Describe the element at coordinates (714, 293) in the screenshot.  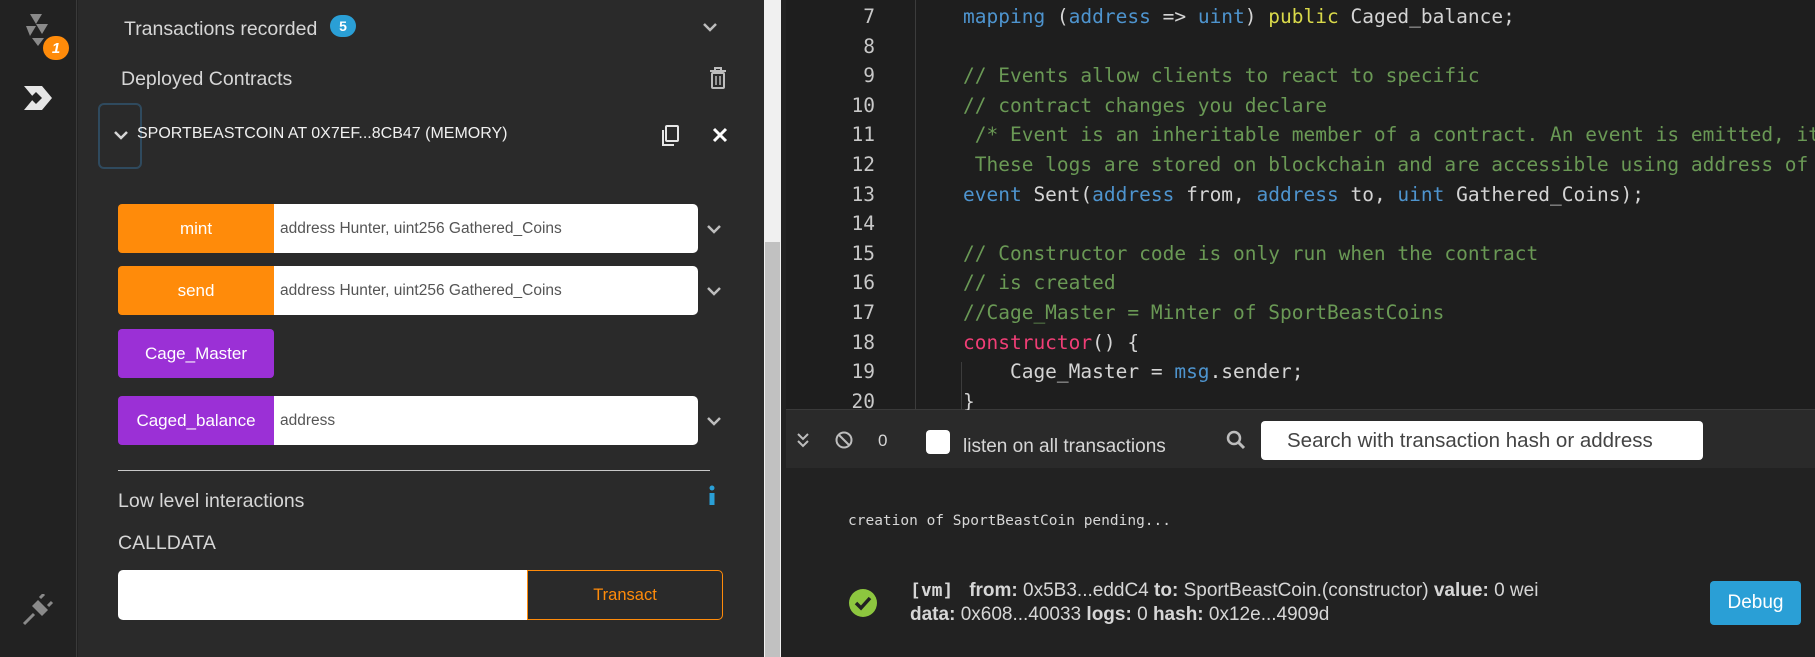
I see `send-expand-chevron-icon` at that location.